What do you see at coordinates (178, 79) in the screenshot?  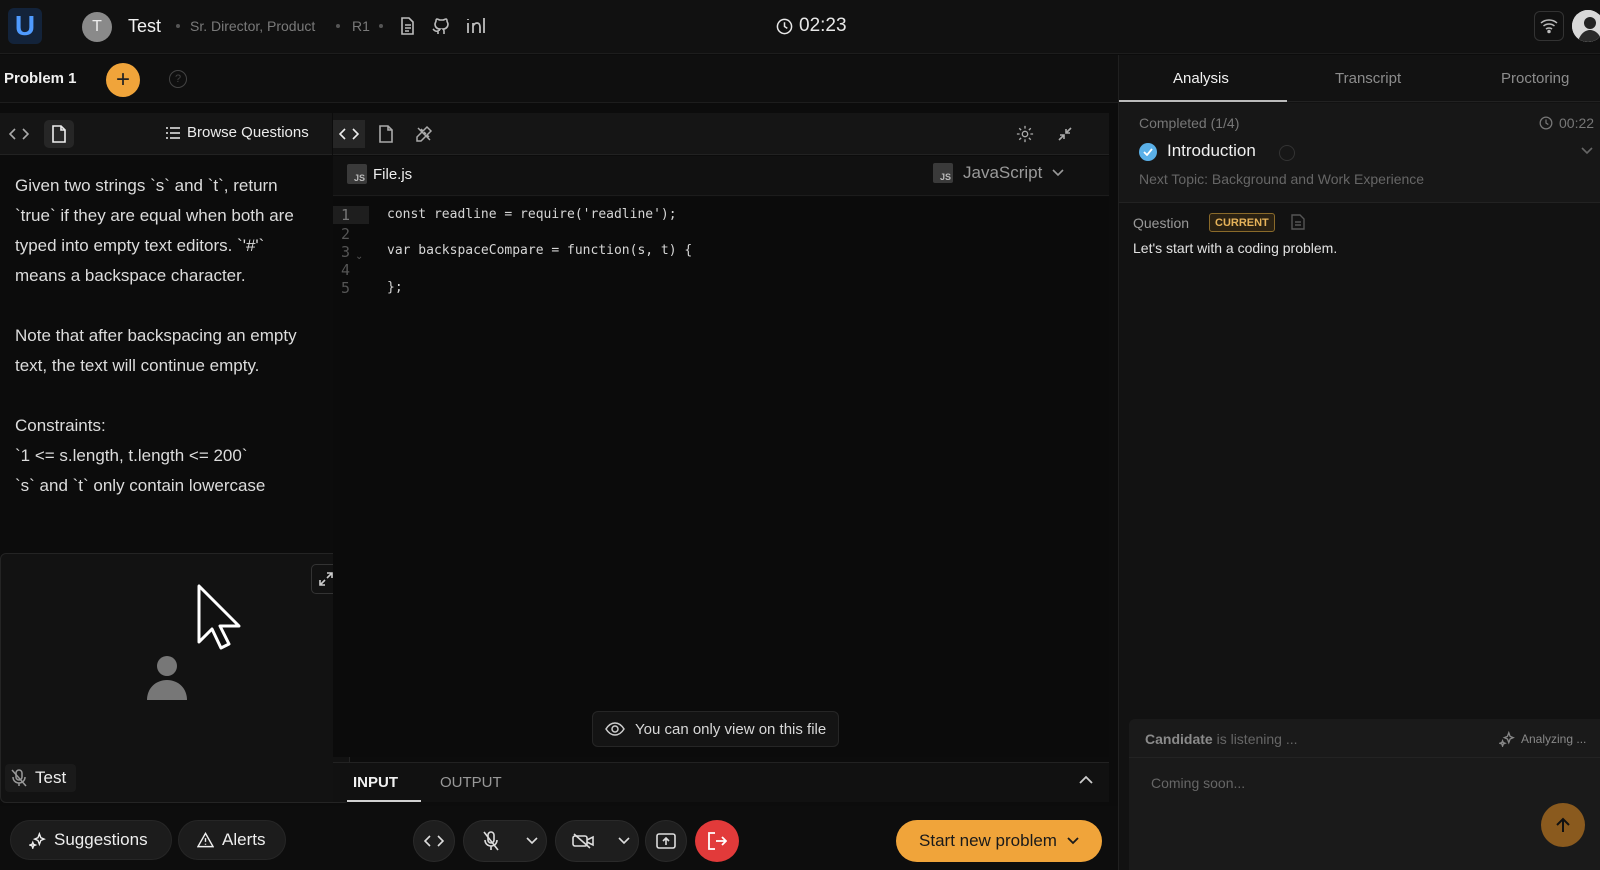 I see `help-icon: ?` at bounding box center [178, 79].